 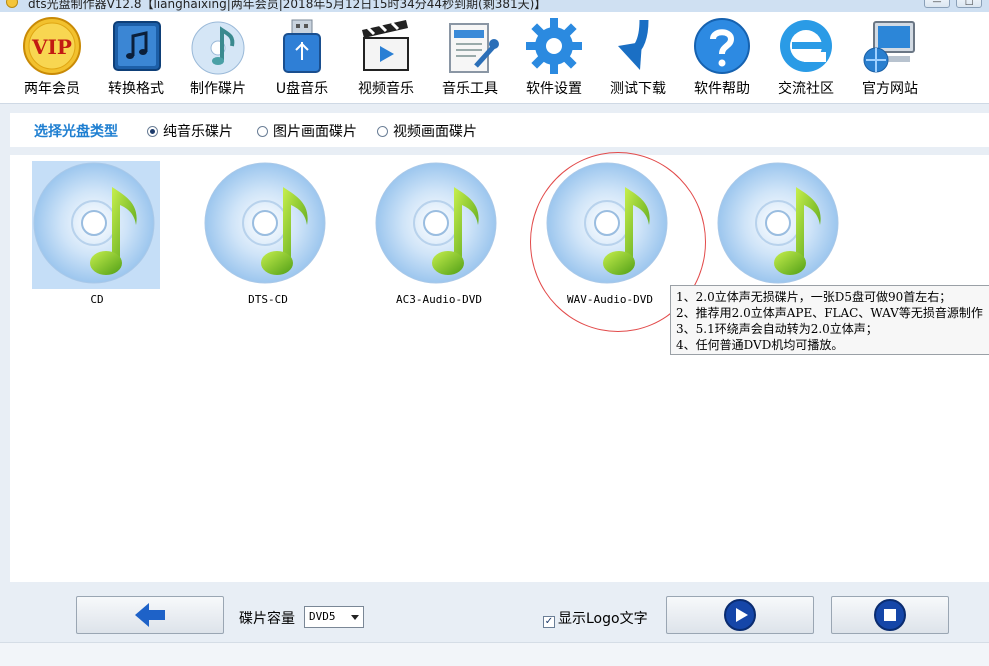 I want to click on format-wav-audio-dvd: WAV-Audio-DVD, so click(x=610, y=234).